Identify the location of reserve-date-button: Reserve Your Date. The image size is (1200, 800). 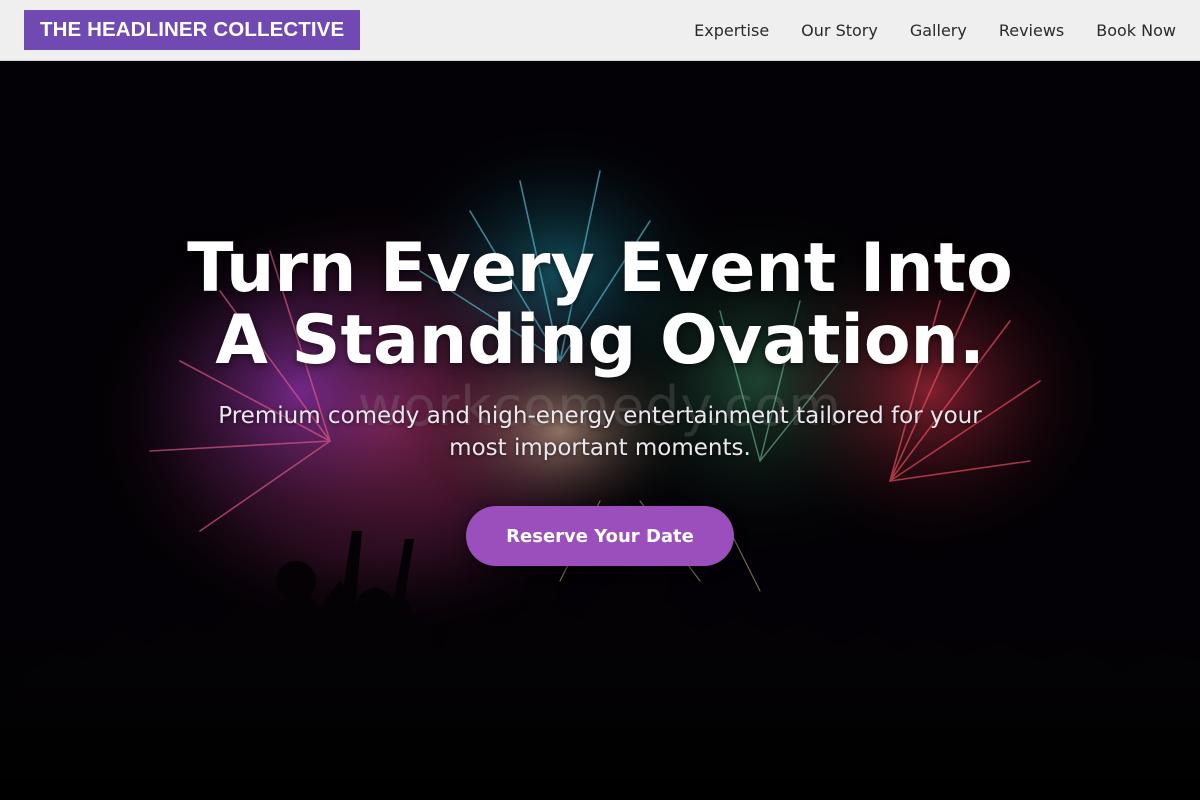
(600, 536).